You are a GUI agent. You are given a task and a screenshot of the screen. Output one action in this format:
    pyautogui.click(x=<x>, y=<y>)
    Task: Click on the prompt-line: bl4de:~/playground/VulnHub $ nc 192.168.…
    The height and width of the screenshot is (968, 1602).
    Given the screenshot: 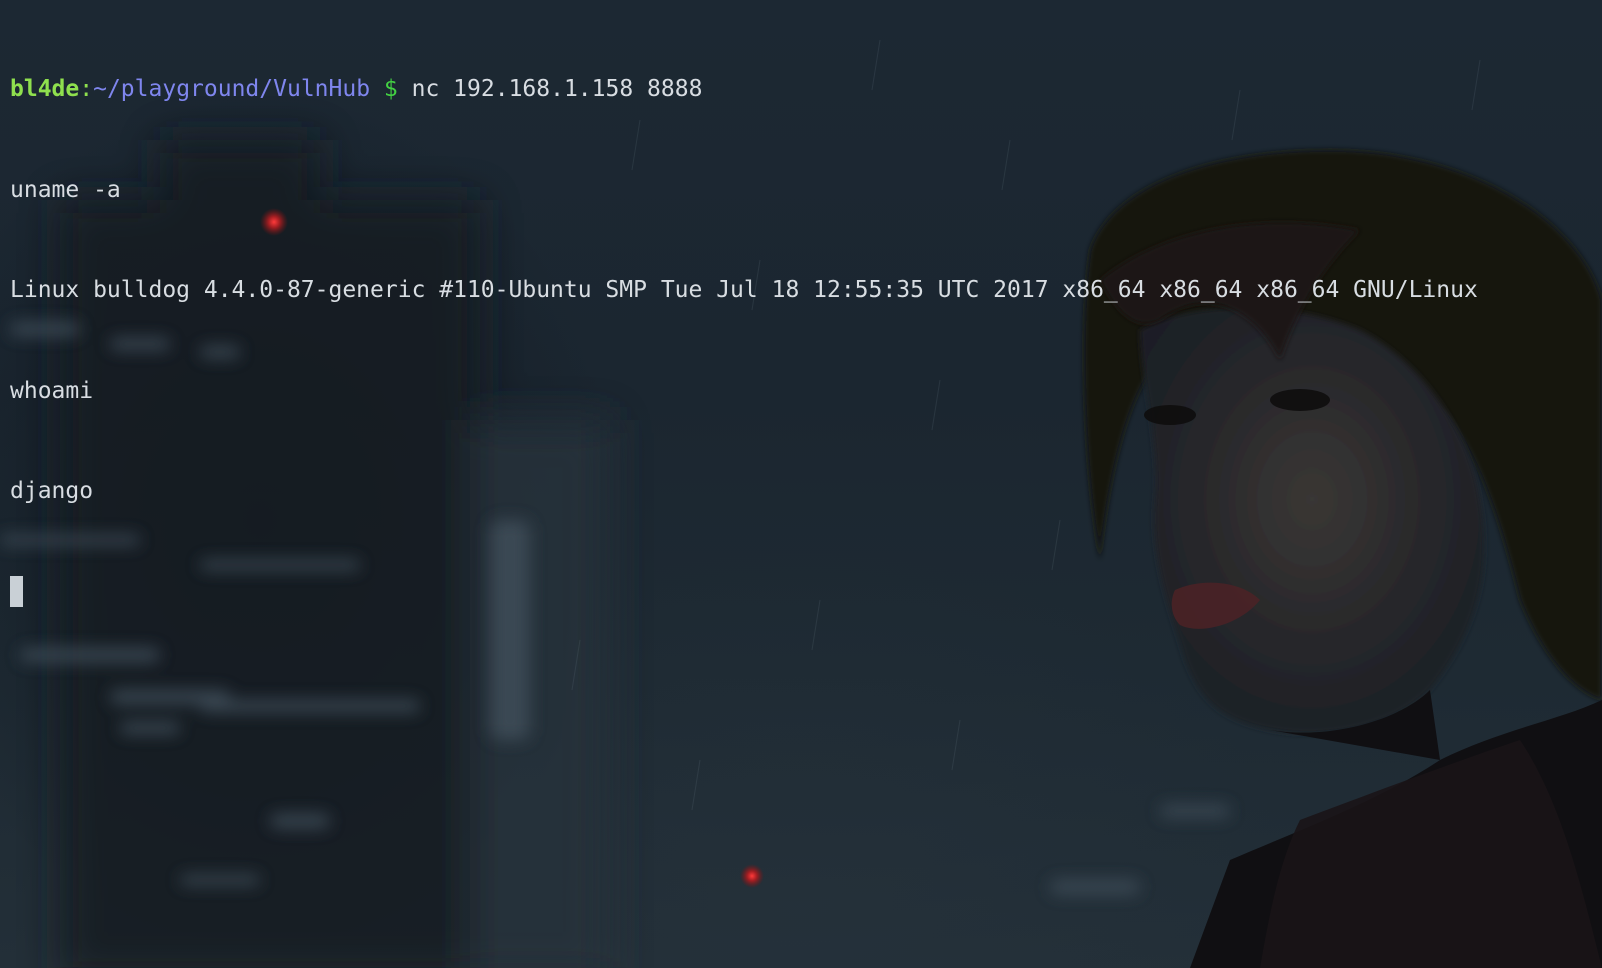 What is the action you would take?
    pyautogui.click(x=801, y=90)
    